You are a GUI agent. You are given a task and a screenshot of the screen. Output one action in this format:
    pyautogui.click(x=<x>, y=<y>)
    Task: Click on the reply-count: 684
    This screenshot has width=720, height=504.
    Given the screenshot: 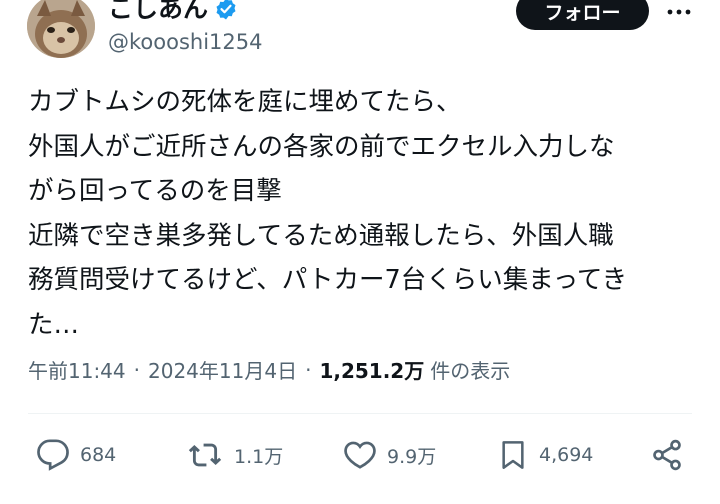 What is the action you would take?
    pyautogui.click(x=98, y=455)
    